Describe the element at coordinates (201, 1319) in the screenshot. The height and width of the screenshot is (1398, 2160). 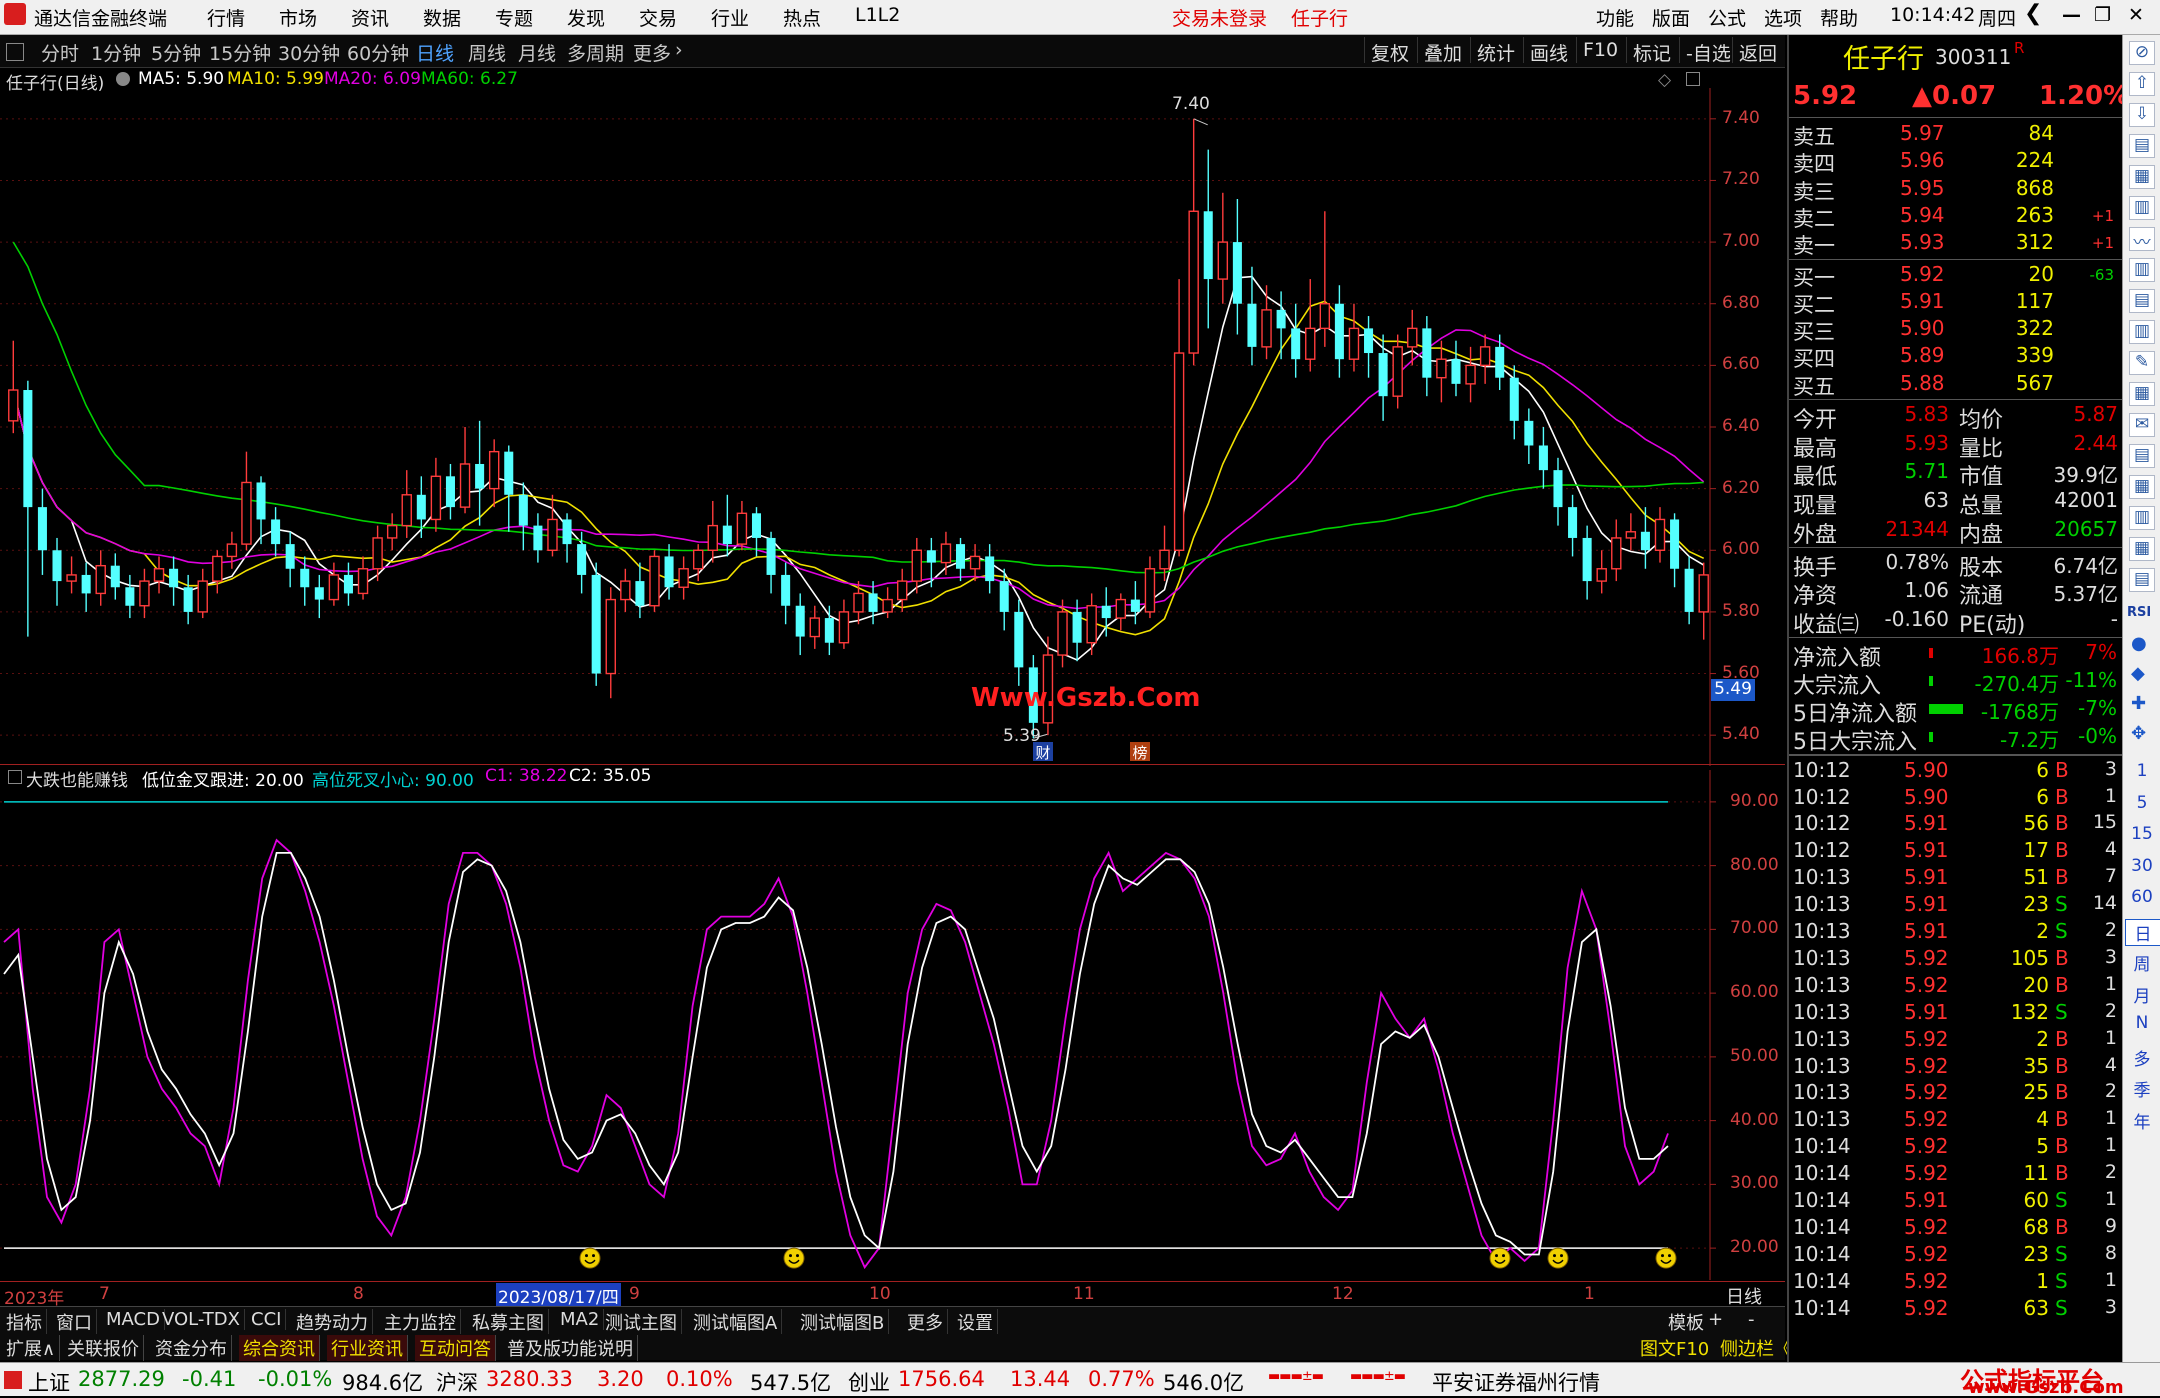
I see `tab-indicator-3: VOL-TDX` at that location.